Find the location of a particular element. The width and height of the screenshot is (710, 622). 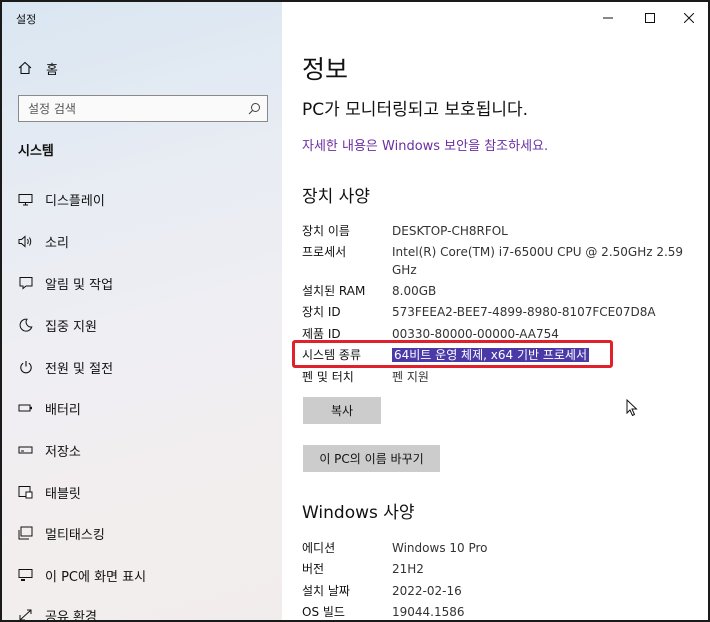

sidebar-item-label: 디스플레이 is located at coordinates (75, 201).